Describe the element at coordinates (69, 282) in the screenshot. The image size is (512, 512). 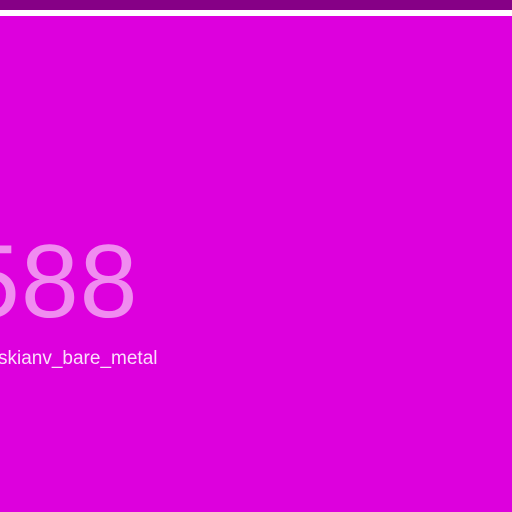
I see `big-number-display: 588` at that location.